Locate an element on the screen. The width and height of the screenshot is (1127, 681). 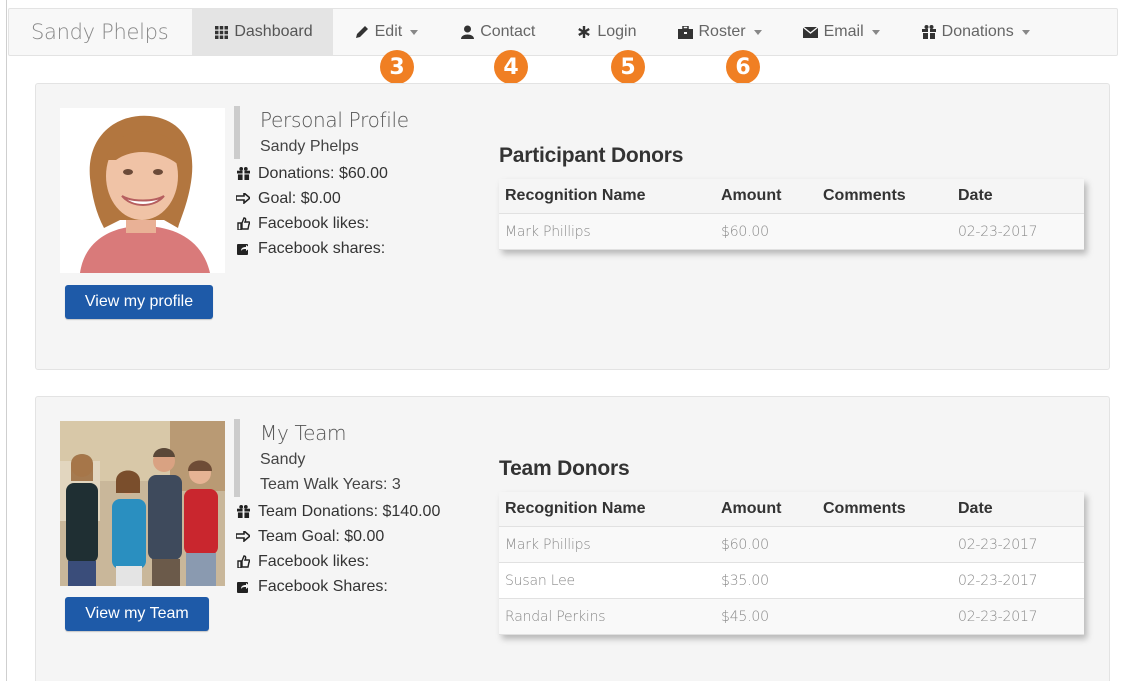
nav-roster: Roster is located at coordinates (719, 32).